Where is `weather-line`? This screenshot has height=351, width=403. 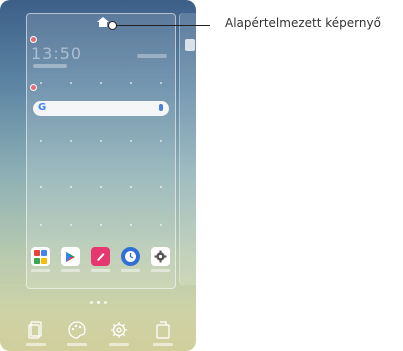
weather-line is located at coordinates (152, 56).